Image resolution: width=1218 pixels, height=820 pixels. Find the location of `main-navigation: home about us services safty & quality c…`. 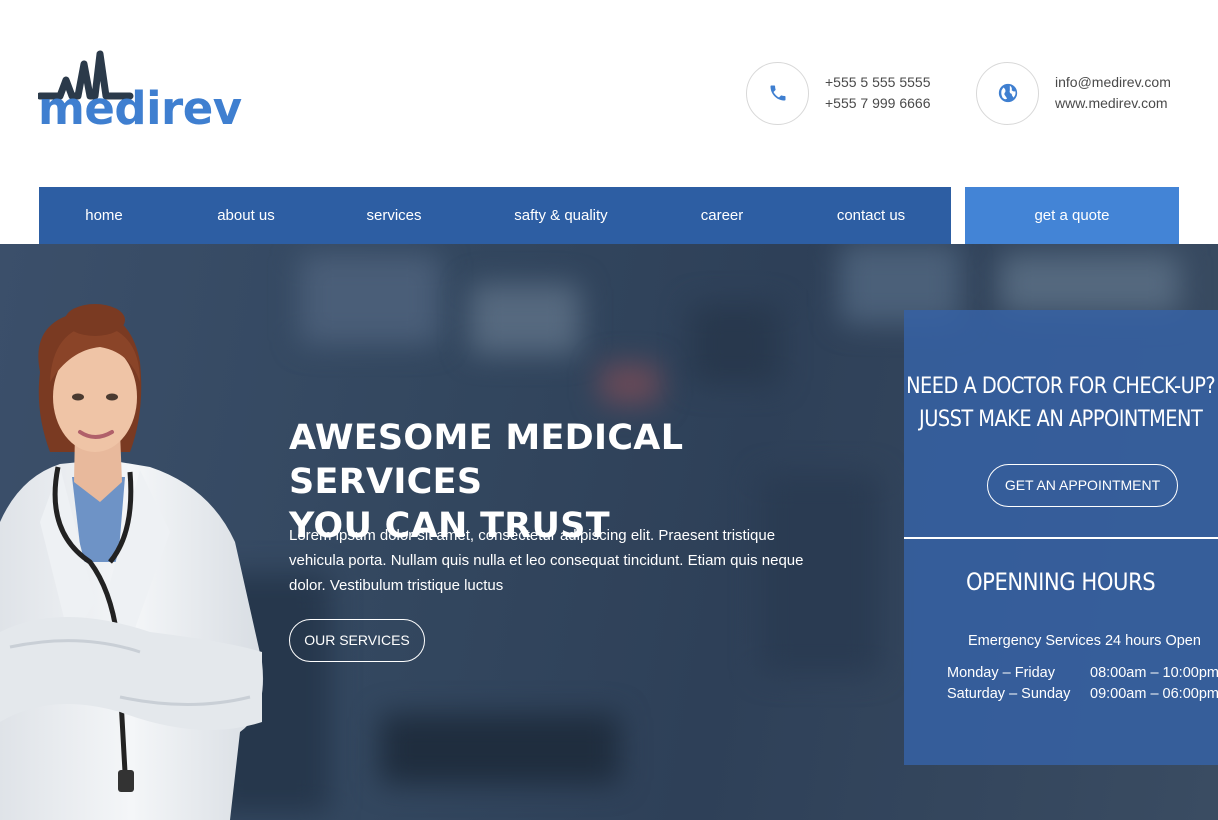

main-navigation: home about us services safty & quality c… is located at coordinates (495, 215).